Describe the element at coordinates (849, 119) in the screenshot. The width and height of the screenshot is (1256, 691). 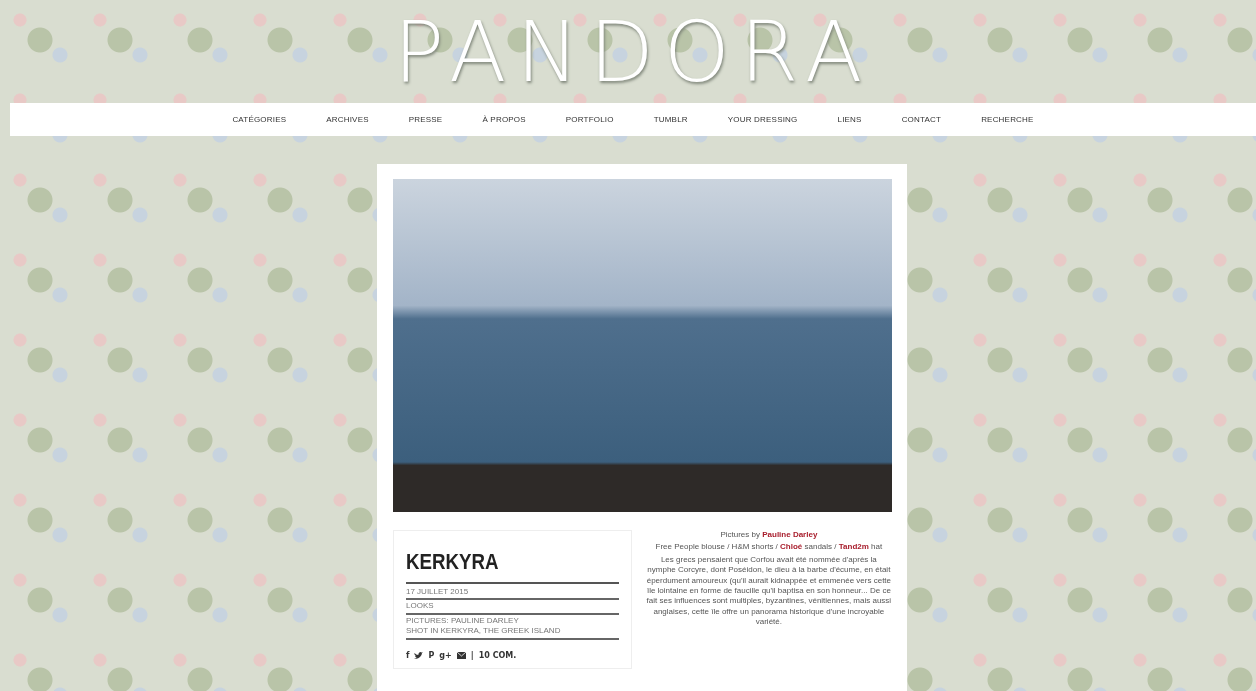
I see `nav-link-item: LIENS` at that location.